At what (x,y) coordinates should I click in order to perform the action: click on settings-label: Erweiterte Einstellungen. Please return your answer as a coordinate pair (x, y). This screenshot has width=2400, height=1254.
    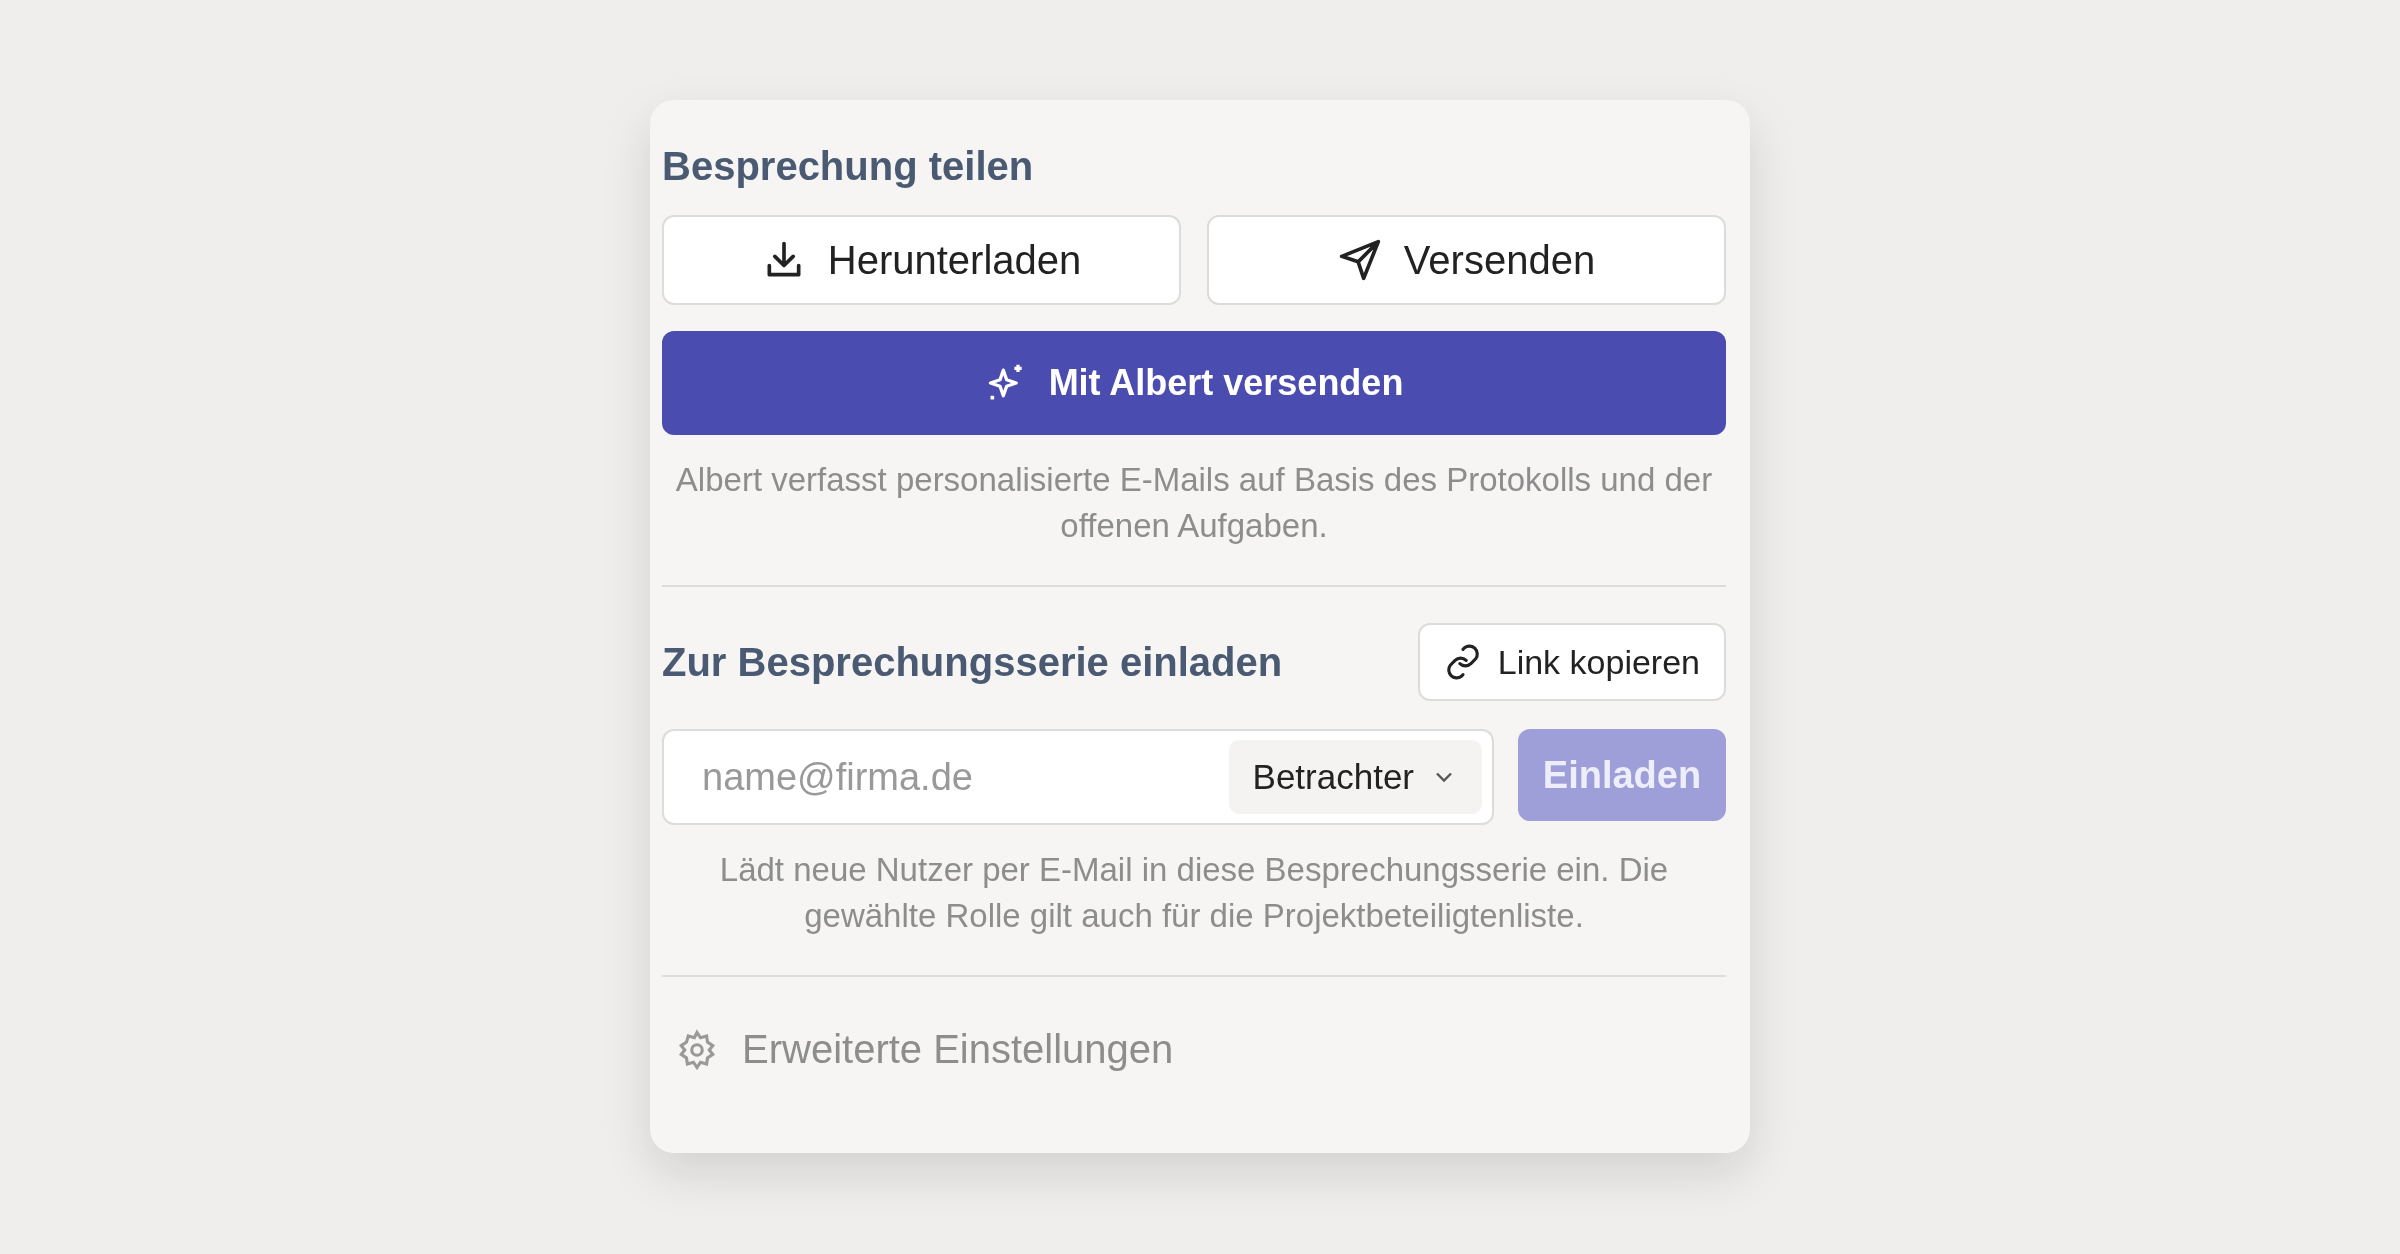
    Looking at the image, I should click on (958, 1049).